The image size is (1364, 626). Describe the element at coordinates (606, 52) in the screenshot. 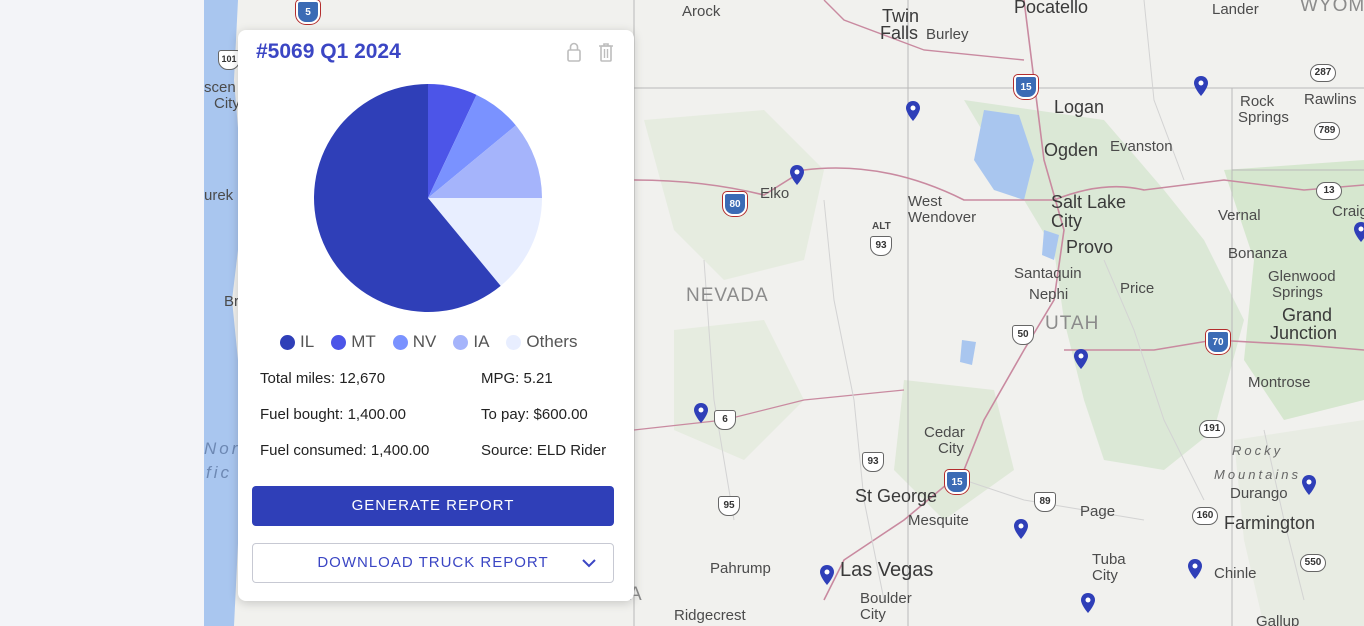

I see `trash-icon` at that location.